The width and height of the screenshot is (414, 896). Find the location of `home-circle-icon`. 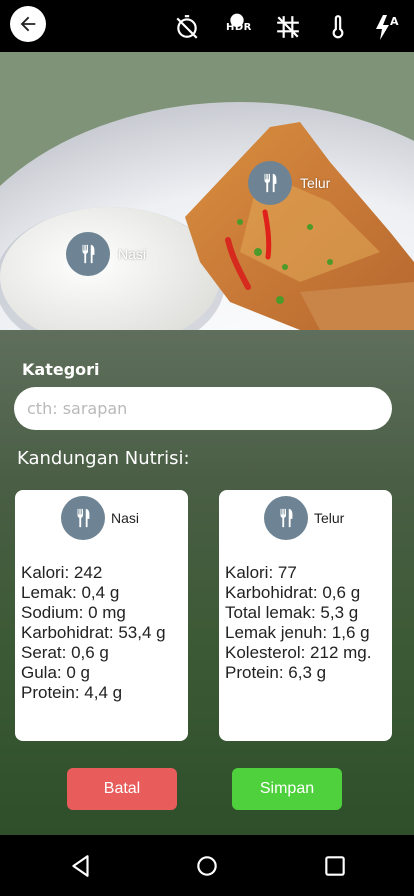

home-circle-icon is located at coordinates (207, 866).